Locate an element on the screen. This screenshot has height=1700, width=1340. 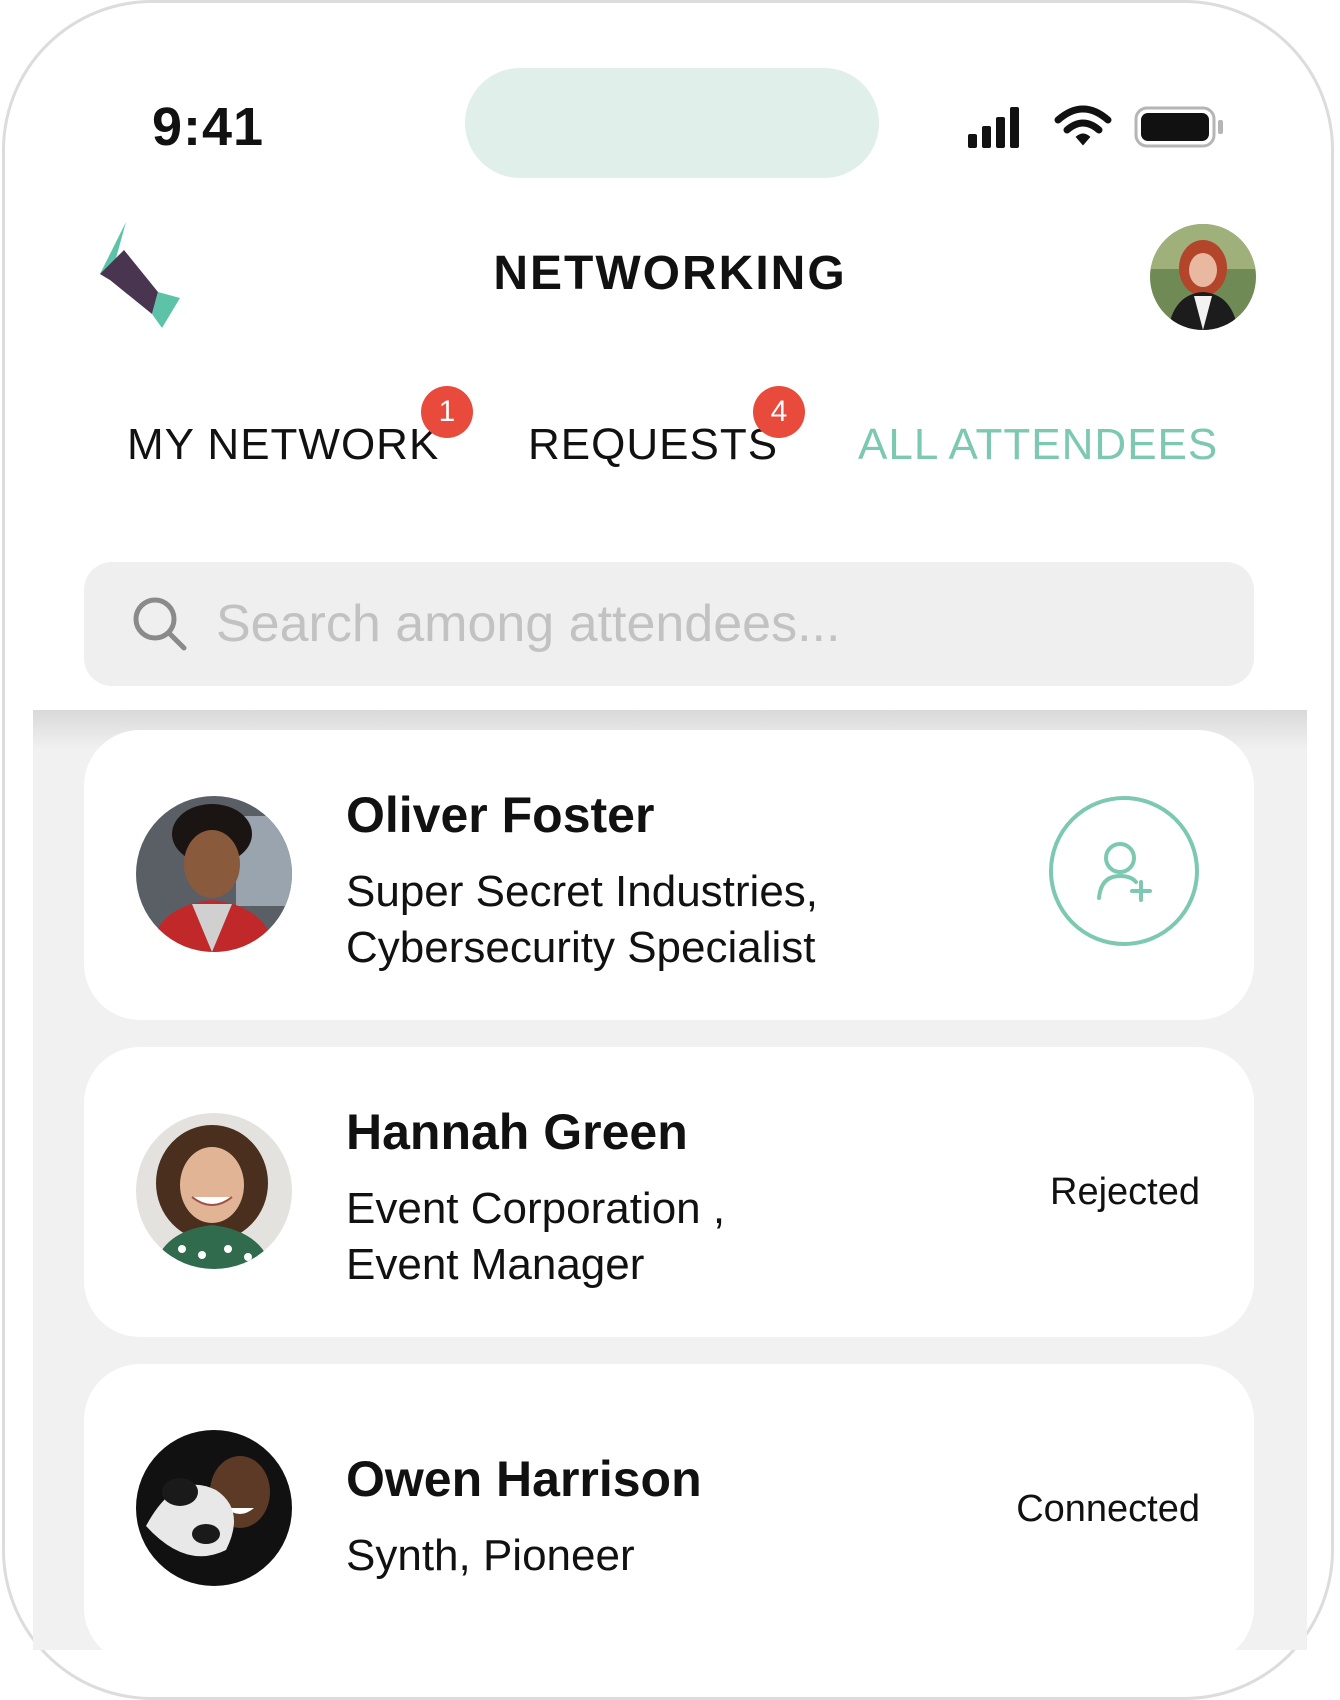
connection-status: Rejected is located at coordinates (1125, 1192).